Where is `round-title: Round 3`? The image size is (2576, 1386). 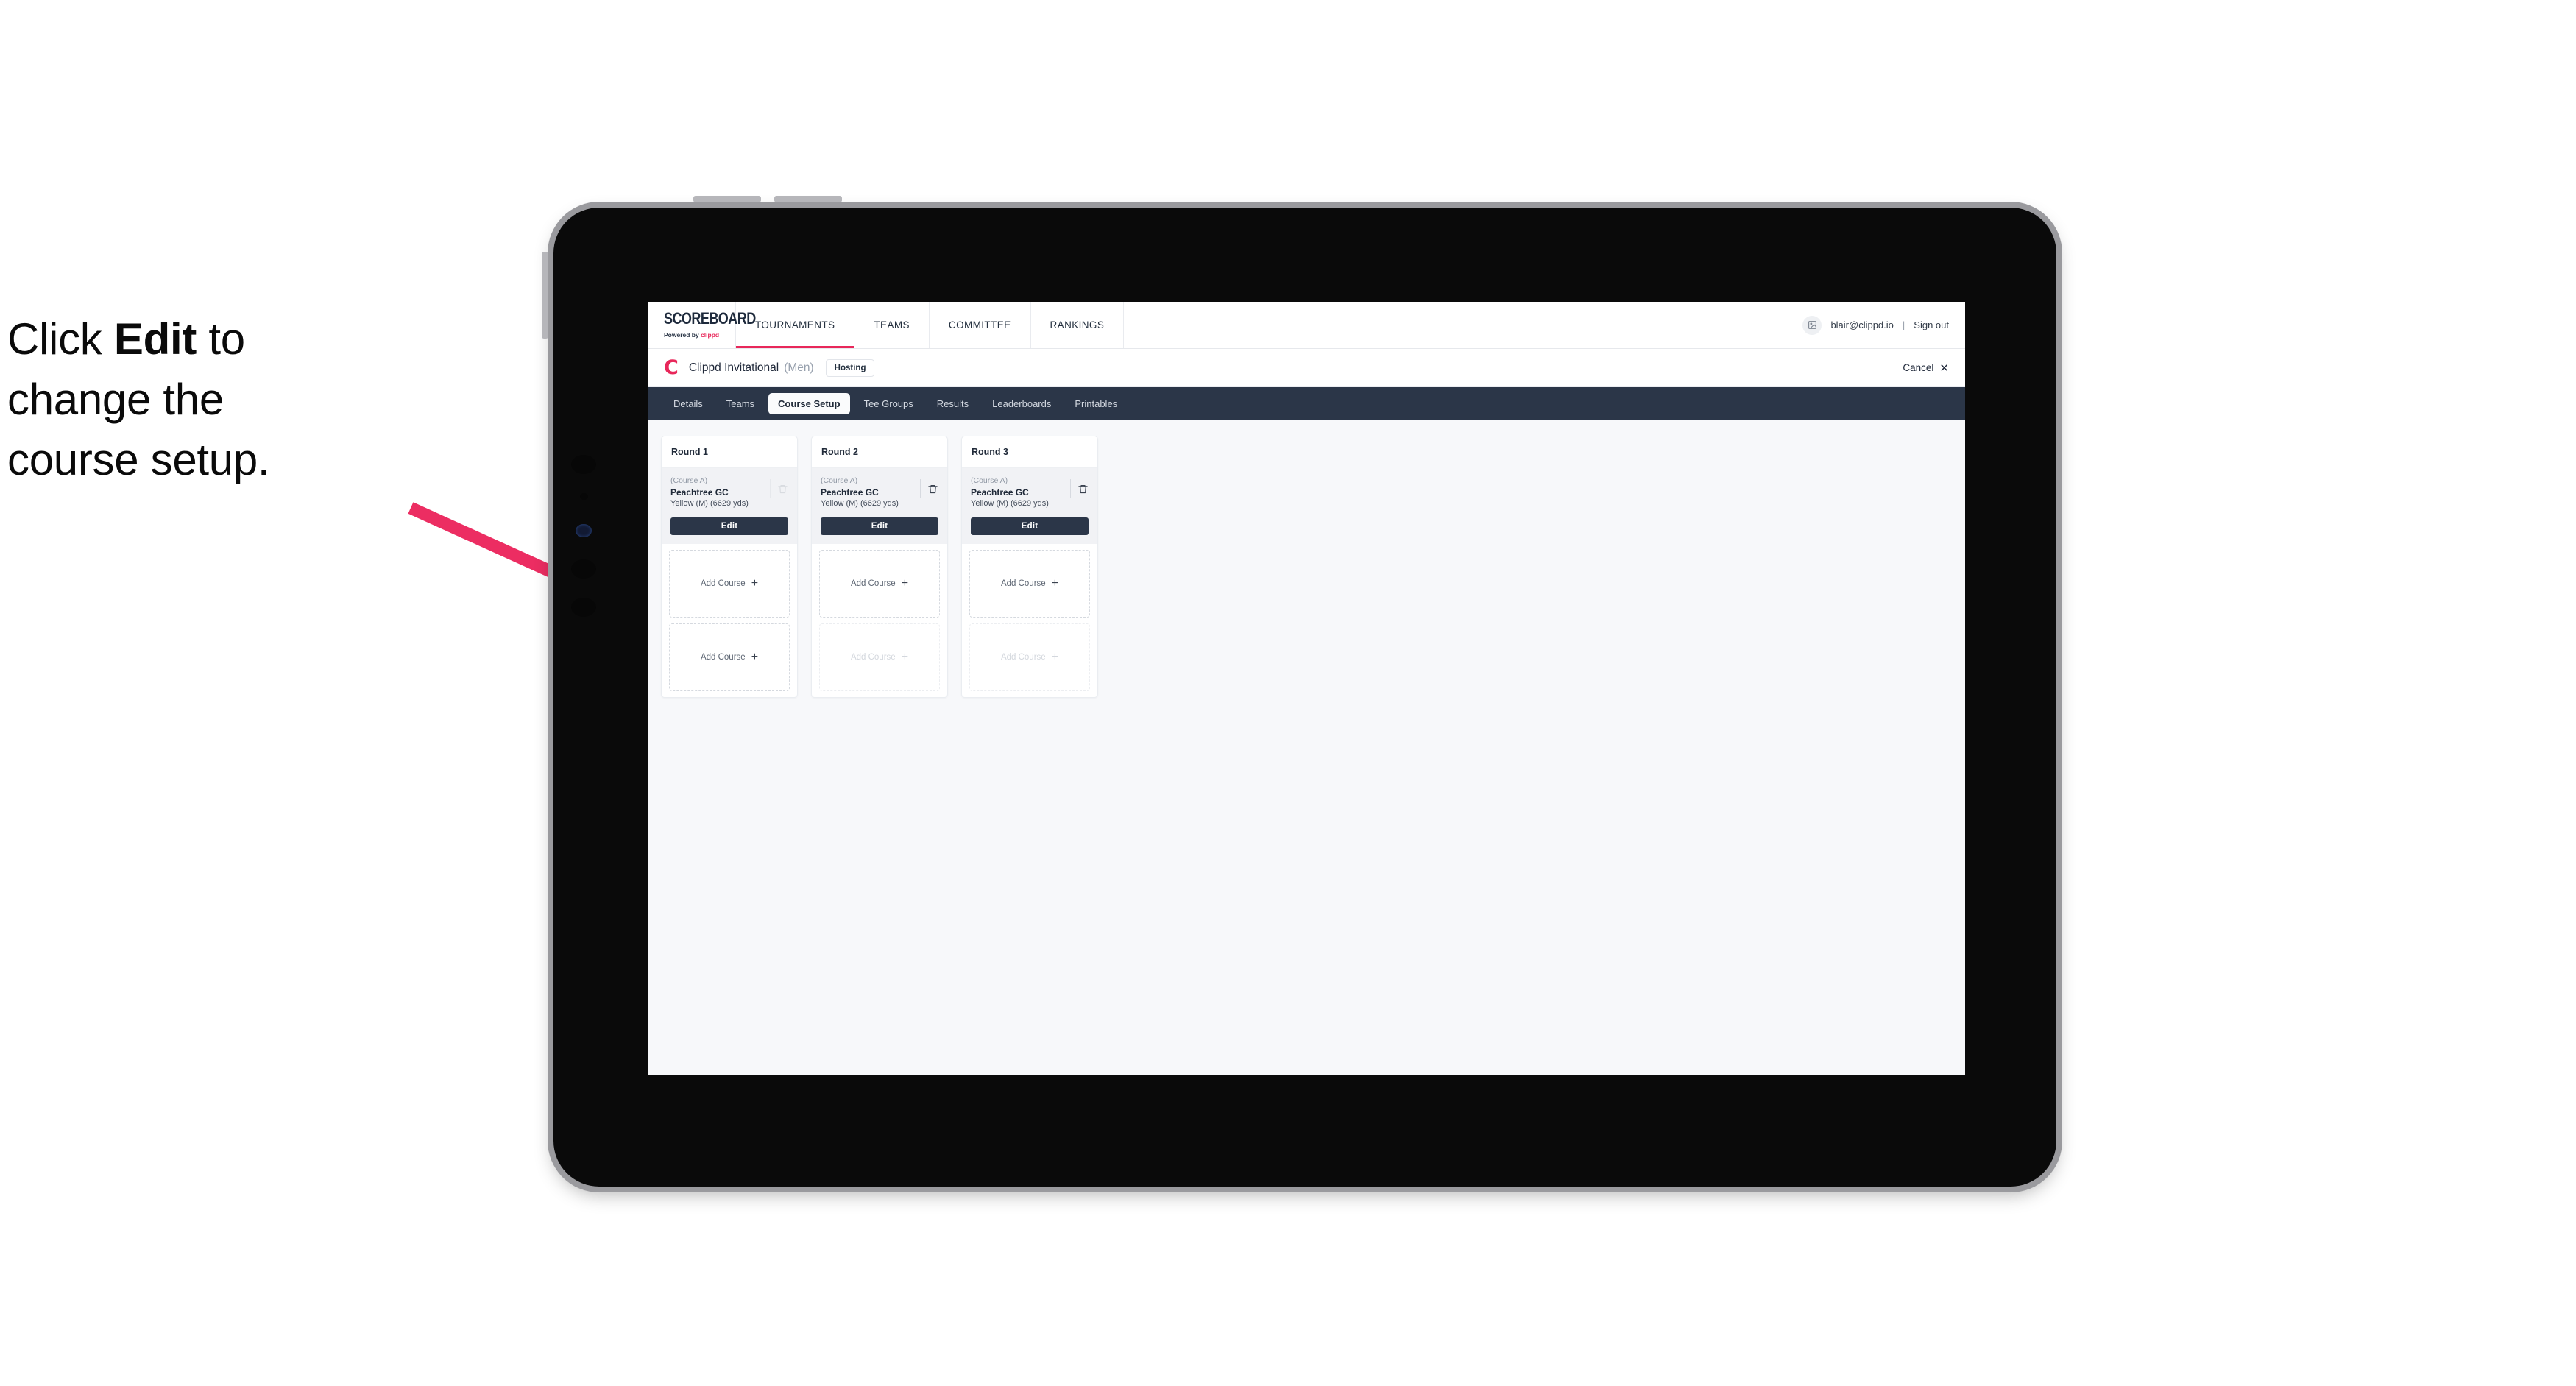
round-title: Round 3 is located at coordinates (1029, 452).